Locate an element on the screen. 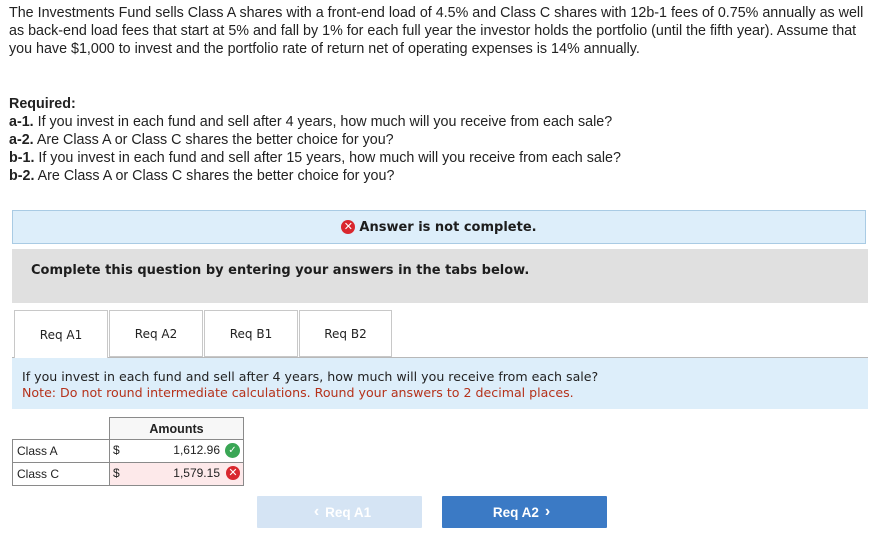 Image resolution: width=869 pixels, height=534 pixels. tab-req-a2: Req A2 is located at coordinates (156, 333).